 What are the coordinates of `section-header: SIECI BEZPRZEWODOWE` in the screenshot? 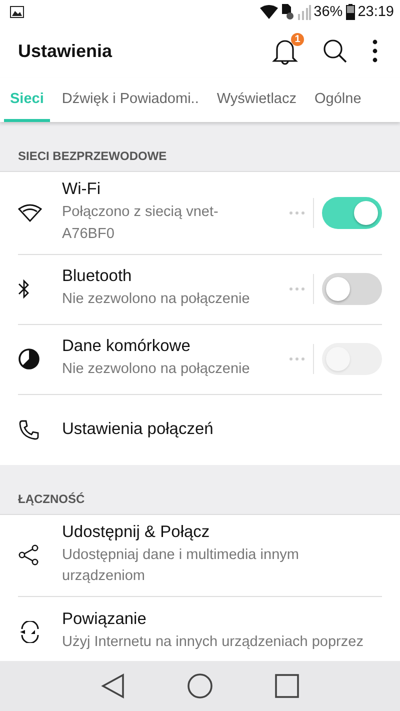 It's located at (92, 156).